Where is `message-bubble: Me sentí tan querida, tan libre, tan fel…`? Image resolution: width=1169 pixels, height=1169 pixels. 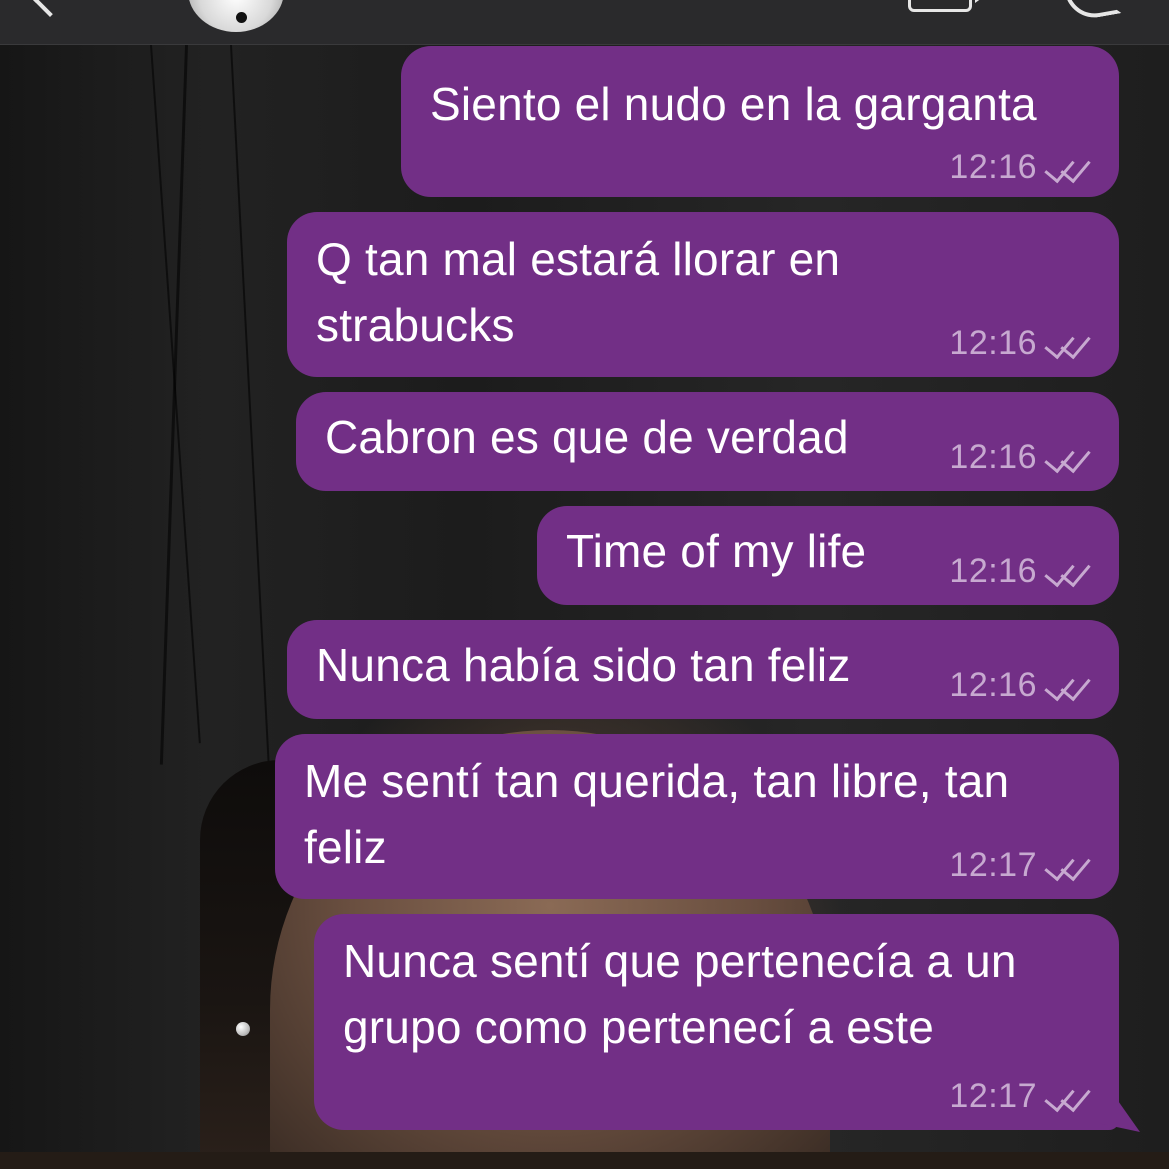
message-bubble: Me sentí tan querida, tan libre, tan fel… is located at coordinates (697, 816).